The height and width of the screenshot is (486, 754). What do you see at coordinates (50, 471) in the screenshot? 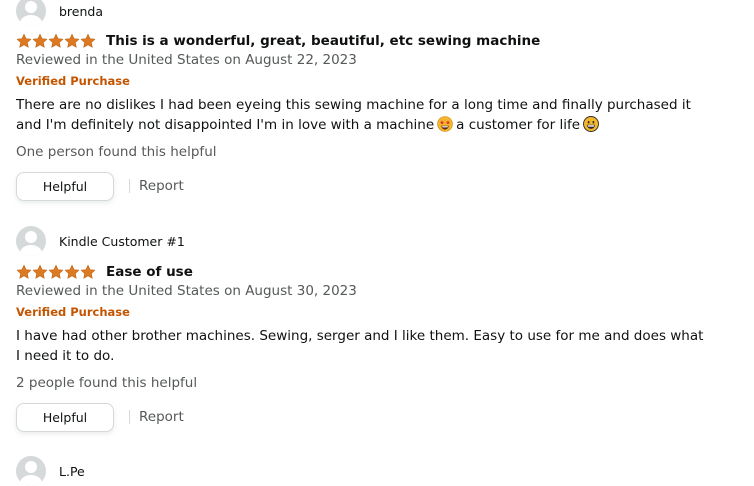
I see `reviewer-profile: L.Pe` at bounding box center [50, 471].